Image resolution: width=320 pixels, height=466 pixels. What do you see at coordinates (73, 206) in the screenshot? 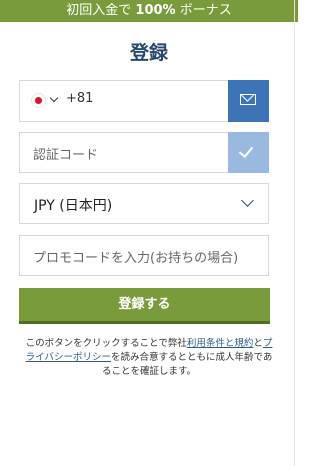
I see `currency-value: JPY (日本円)` at bounding box center [73, 206].